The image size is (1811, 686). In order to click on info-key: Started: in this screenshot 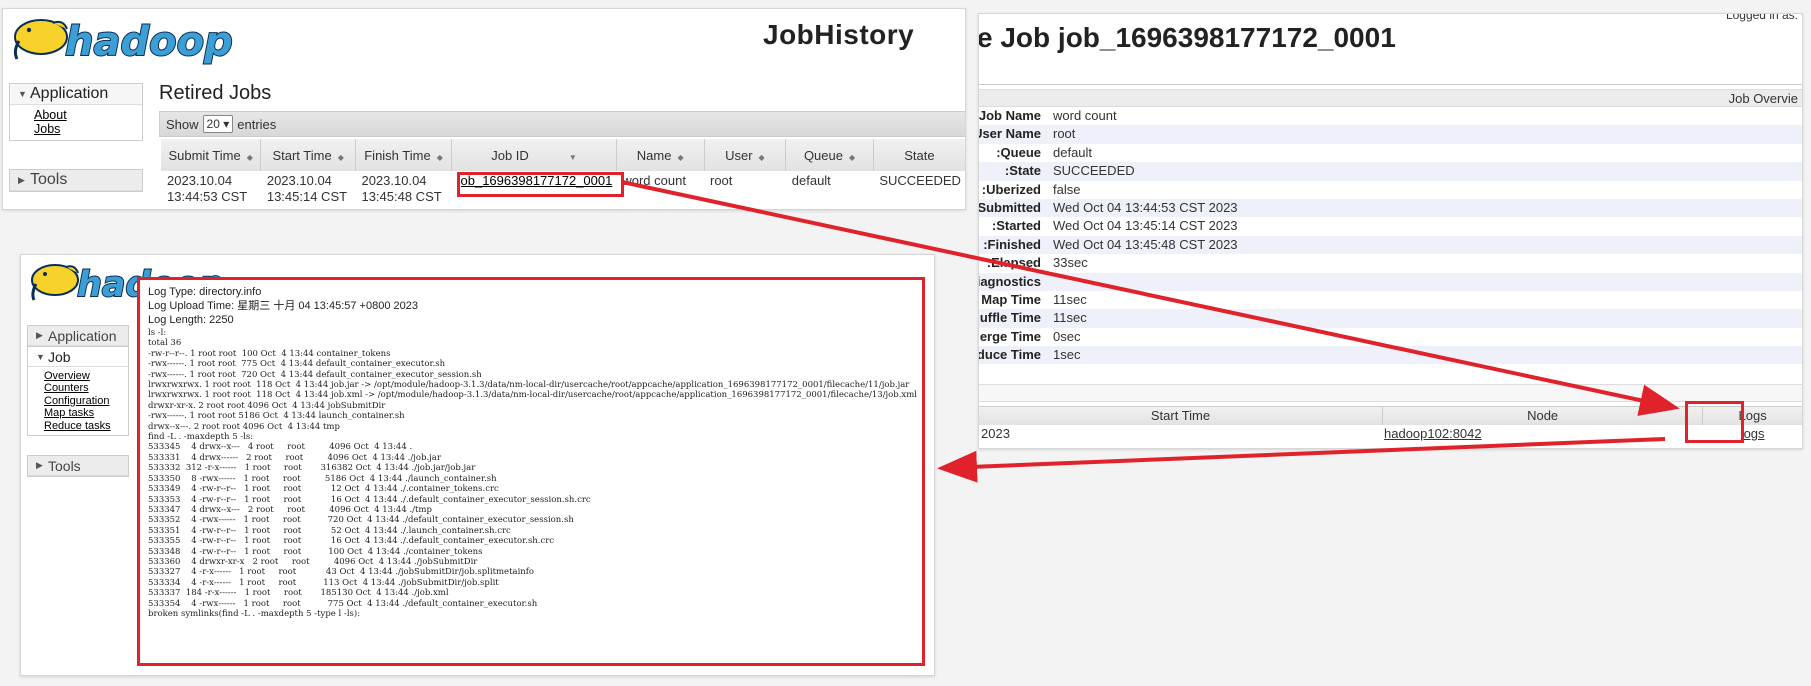, I will do `click(1016, 226)`.